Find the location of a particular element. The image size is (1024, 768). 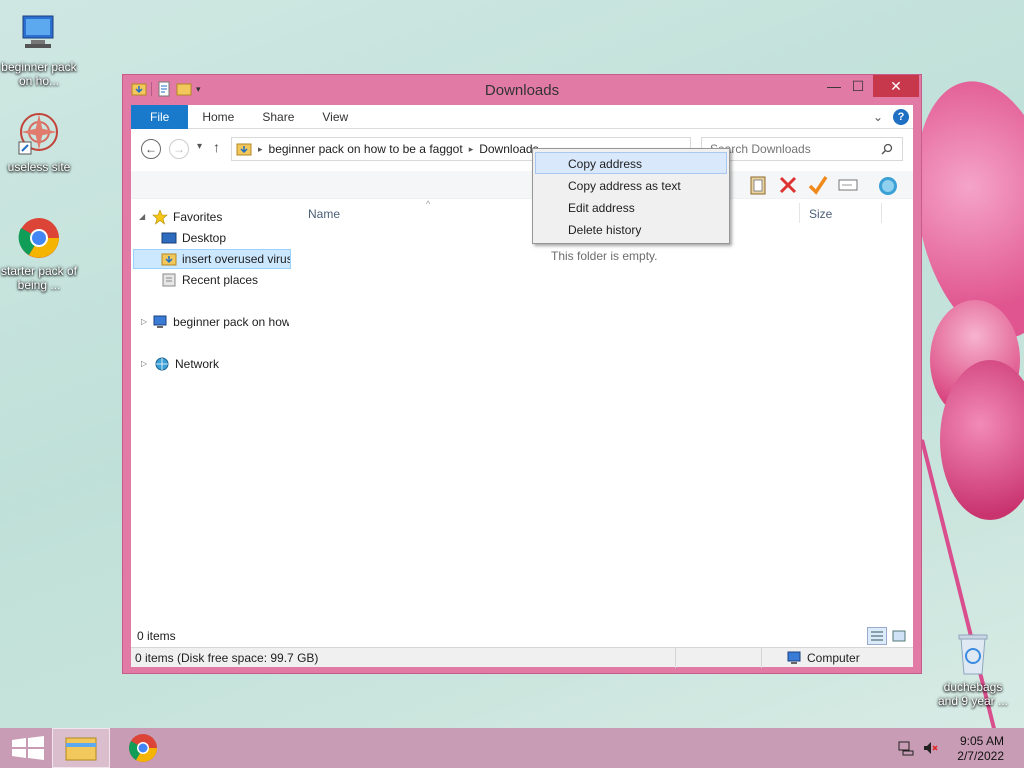

tab-home: Home is located at coordinates (218, 117).